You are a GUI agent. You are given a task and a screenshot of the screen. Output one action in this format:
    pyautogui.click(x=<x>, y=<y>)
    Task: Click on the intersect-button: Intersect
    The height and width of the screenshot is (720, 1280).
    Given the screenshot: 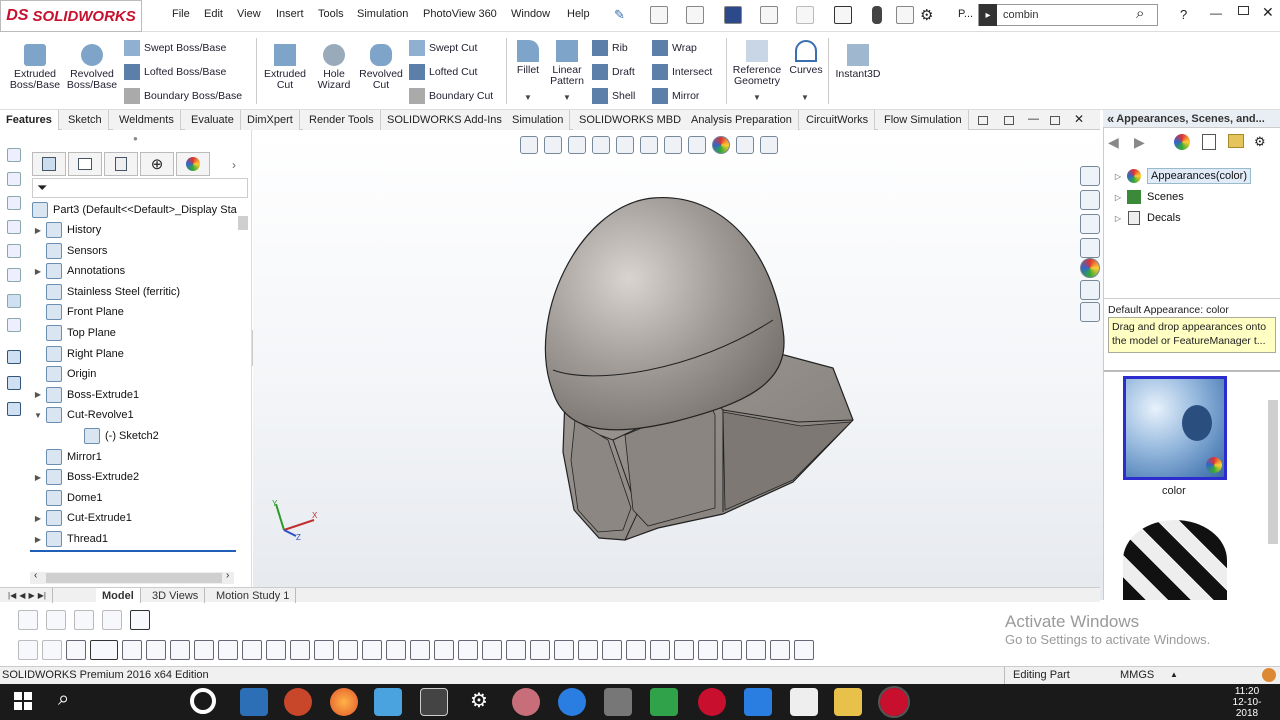 What is the action you would take?
    pyautogui.click(x=682, y=72)
    